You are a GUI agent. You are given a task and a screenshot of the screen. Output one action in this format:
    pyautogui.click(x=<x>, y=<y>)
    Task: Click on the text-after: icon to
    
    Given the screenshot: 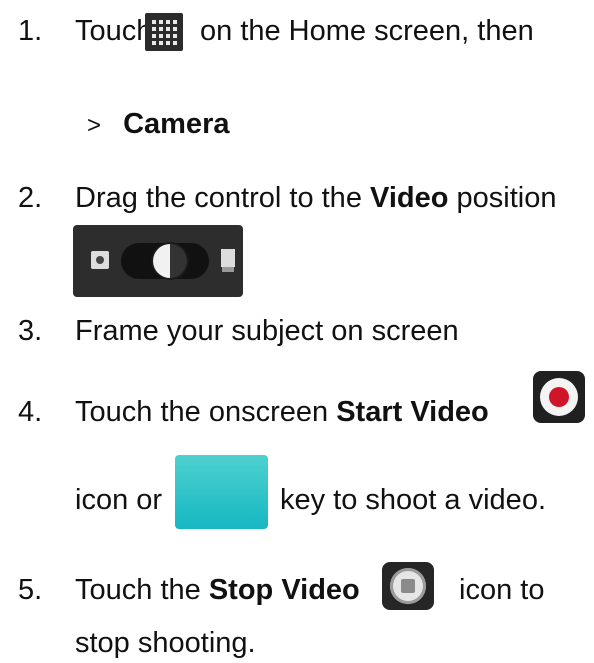 What is the action you would take?
    pyautogui.click(x=502, y=590)
    